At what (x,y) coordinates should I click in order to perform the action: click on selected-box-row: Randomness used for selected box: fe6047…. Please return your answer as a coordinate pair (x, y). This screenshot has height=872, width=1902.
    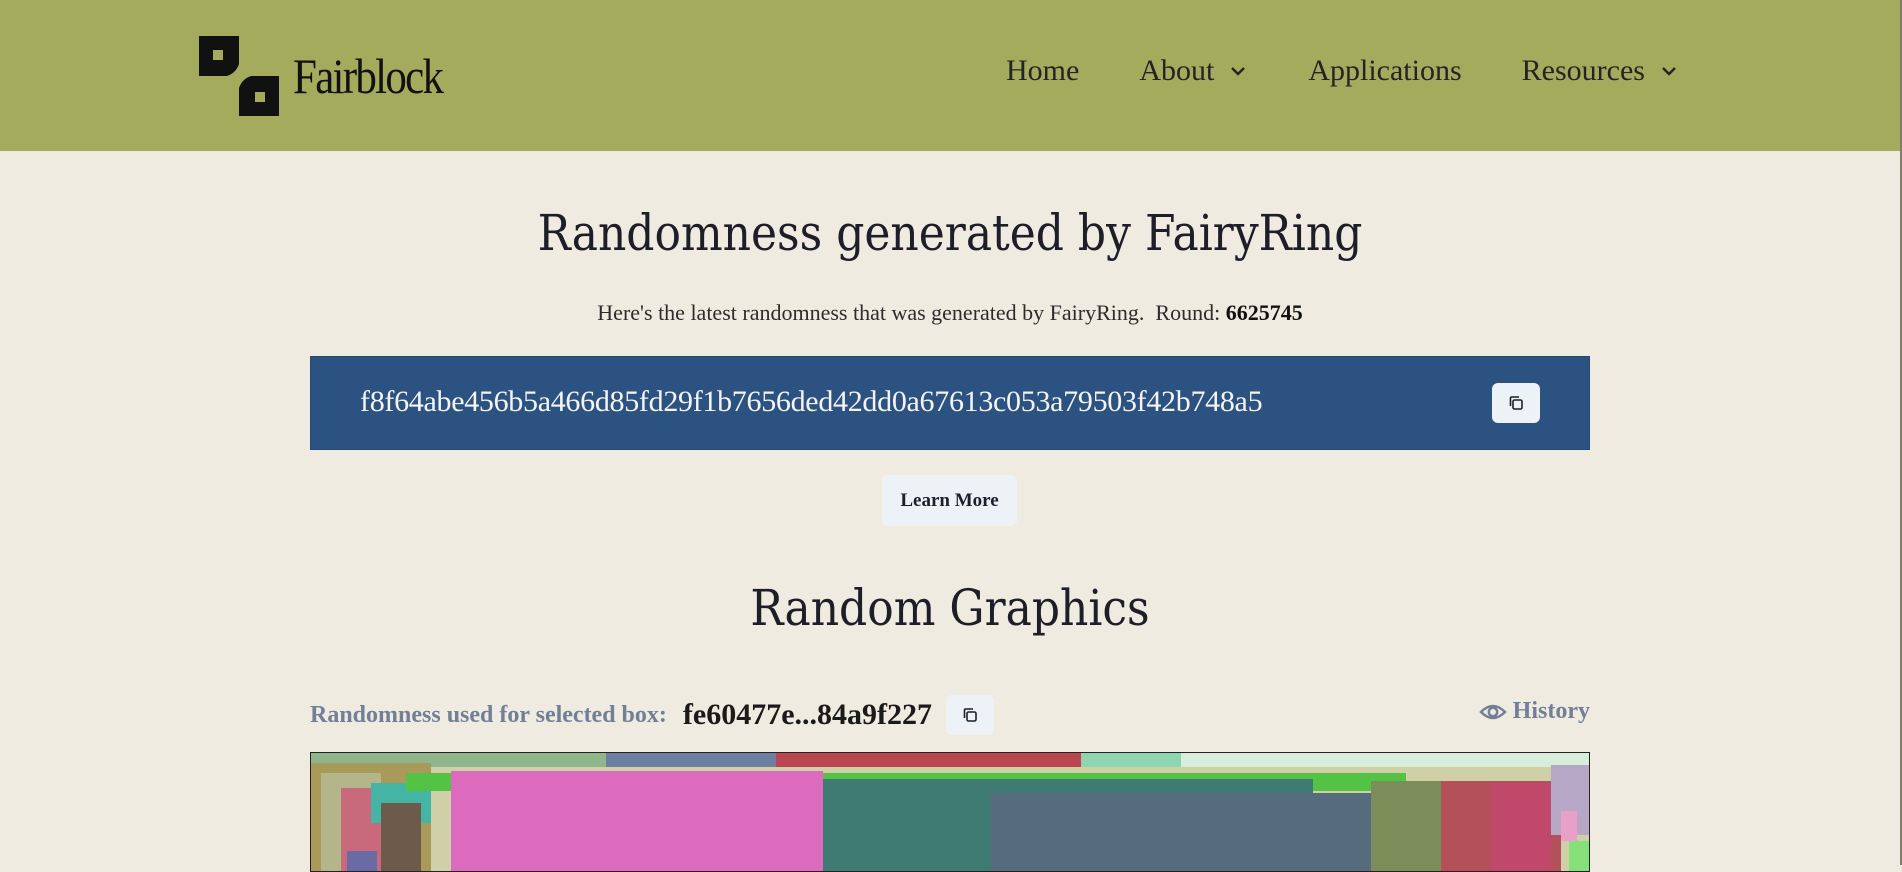
    Looking at the image, I should click on (950, 715).